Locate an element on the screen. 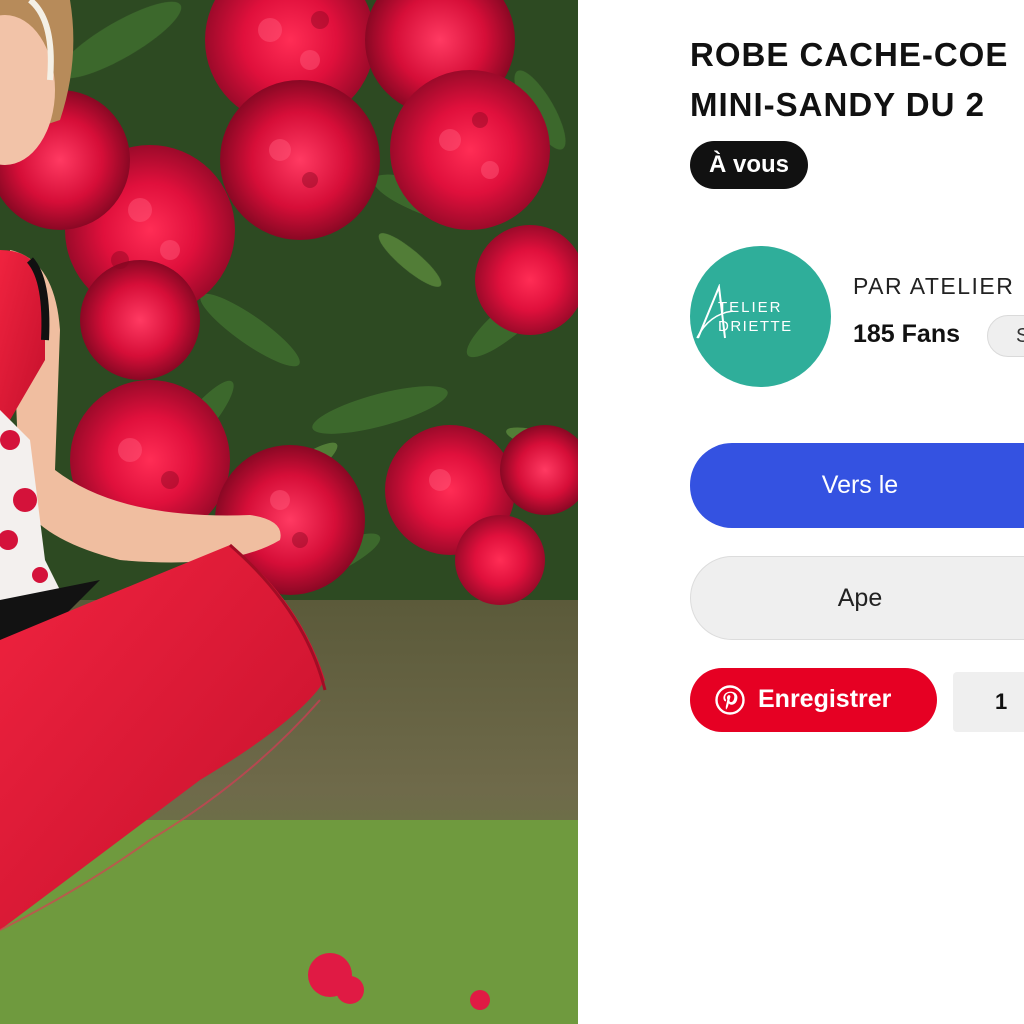 The height and width of the screenshot is (1024, 1024). audience-tag: À vous is located at coordinates (749, 165).